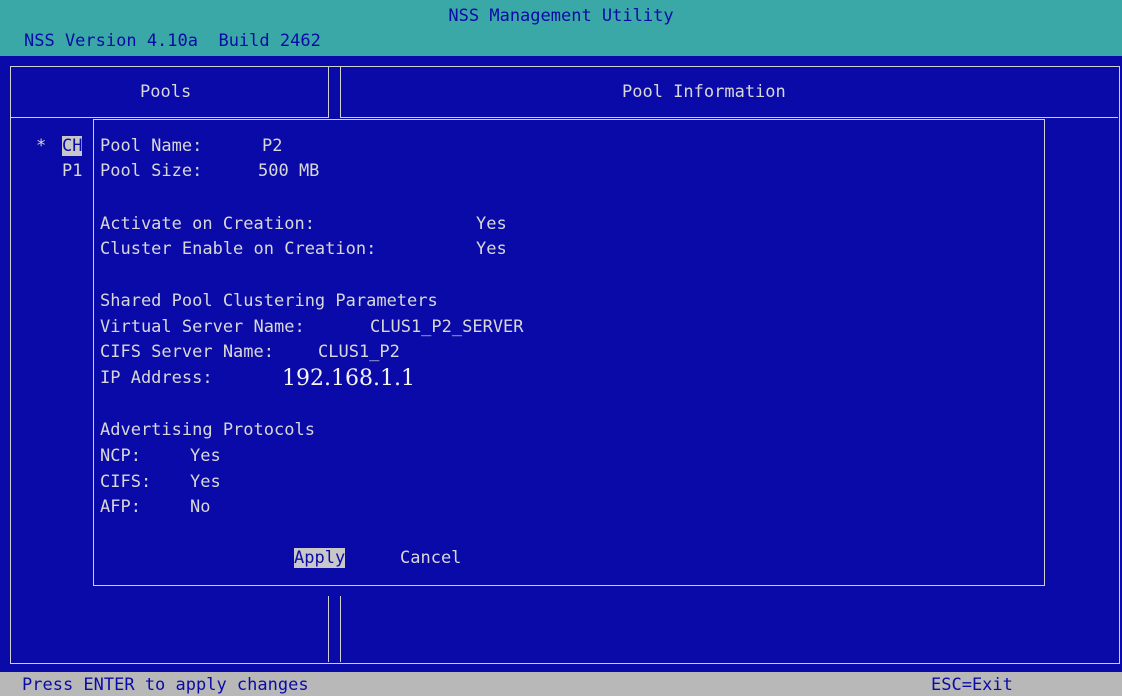 This screenshot has width=1122, height=696. Describe the element at coordinates (729, 117) in the screenshot. I see `header-divider-right` at that location.